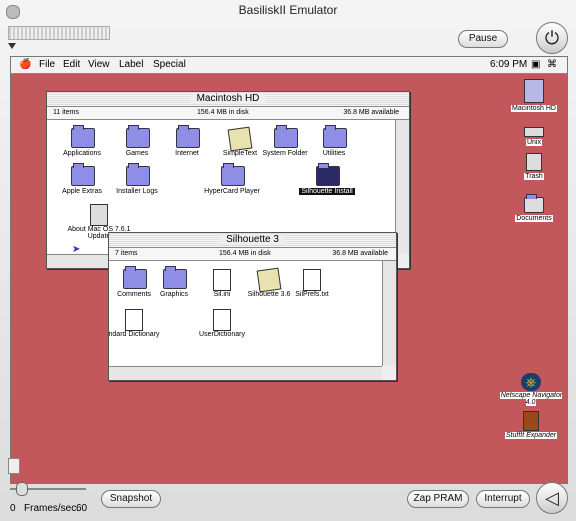 This screenshot has width=576, height=521. I want to click on desktop-stuffit-expander: StuffIt Expander, so click(531, 425).